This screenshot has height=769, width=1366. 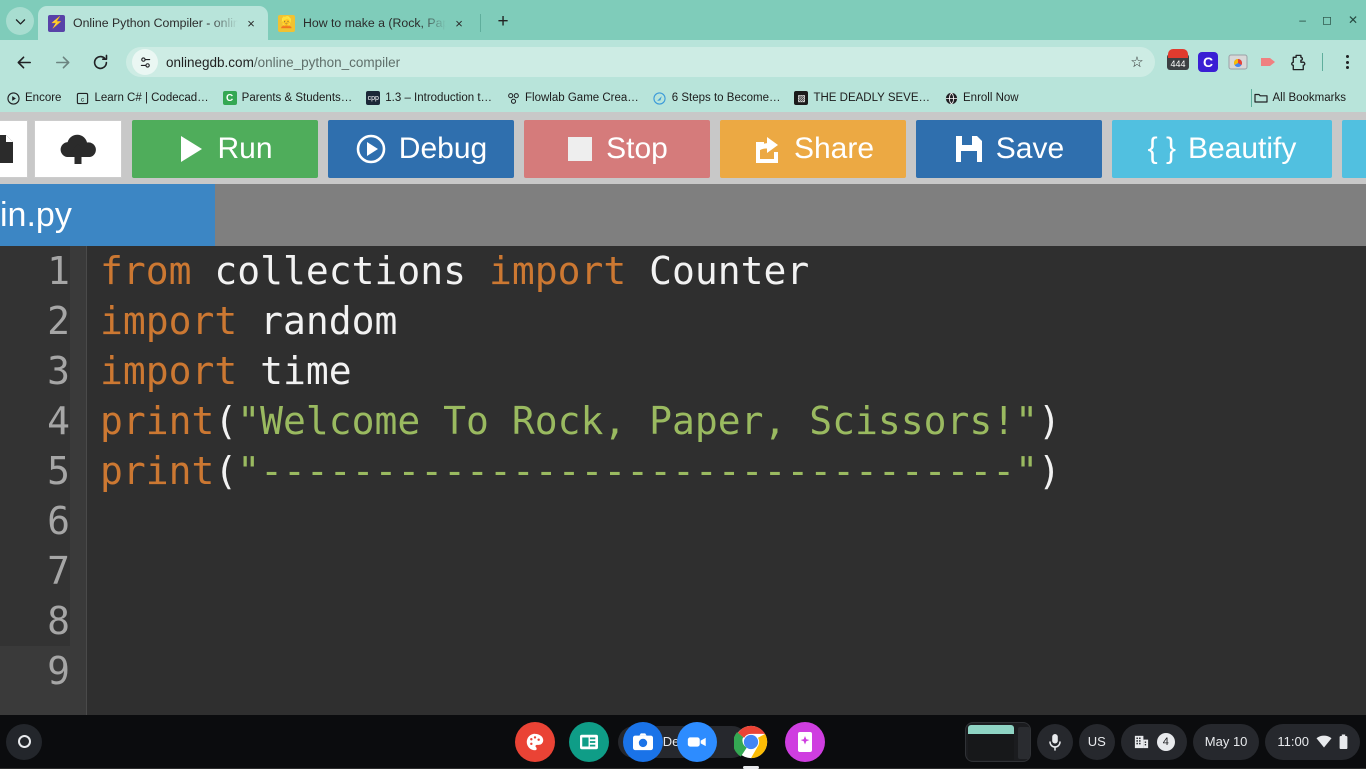 I want to click on screenshot-thumbnail, so click(x=998, y=742).